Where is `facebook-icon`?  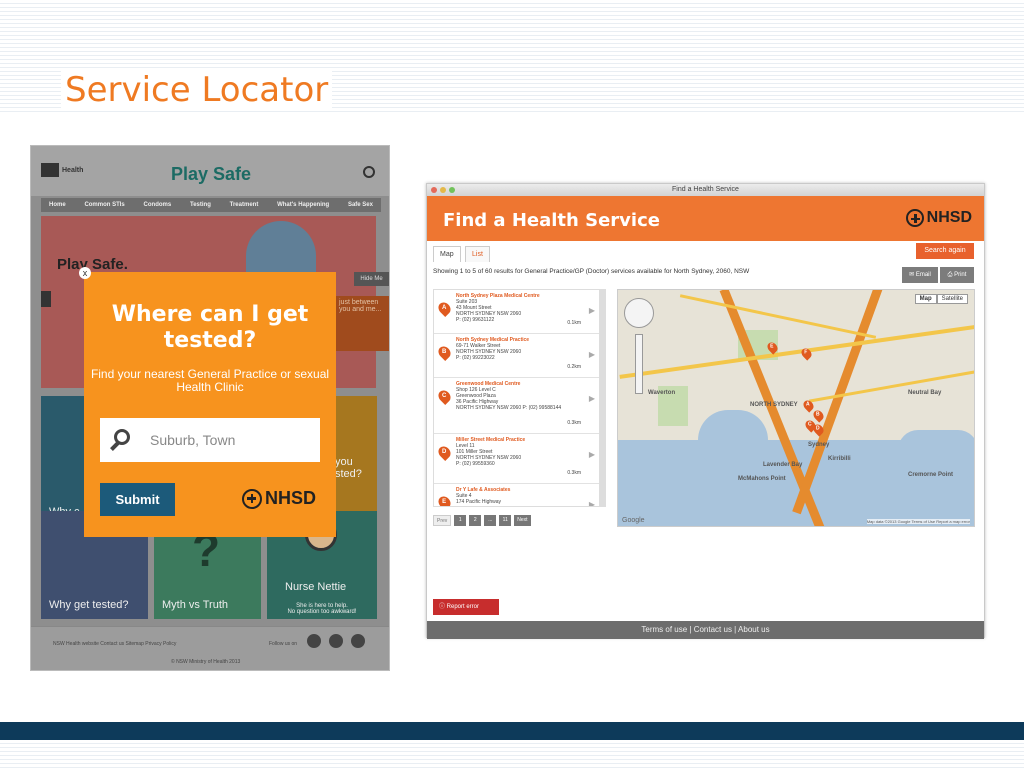
facebook-icon is located at coordinates (314, 641).